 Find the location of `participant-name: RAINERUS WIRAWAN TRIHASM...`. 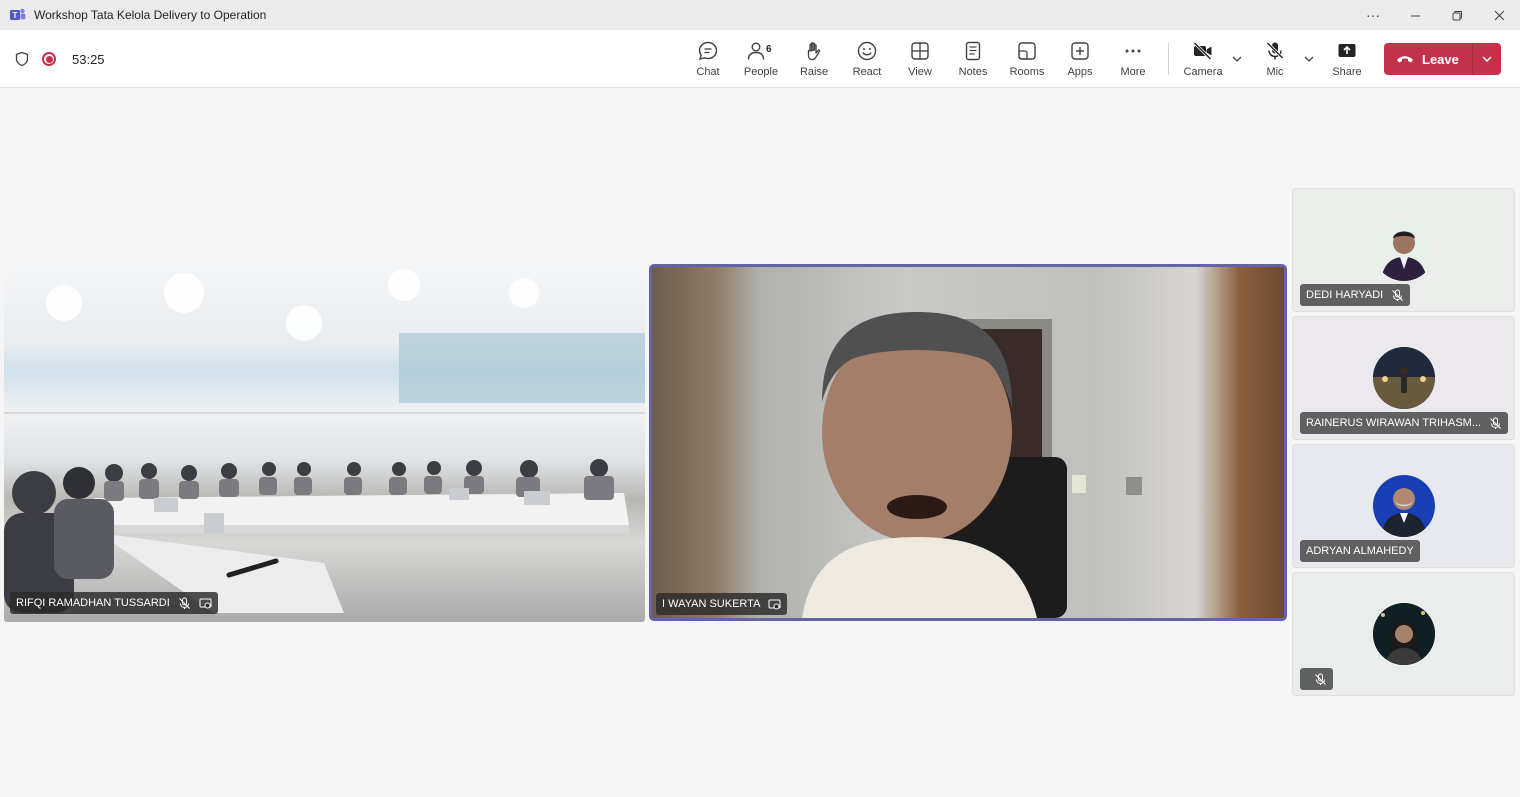

participant-name: RAINERUS WIRAWAN TRIHASM... is located at coordinates (1393, 423).